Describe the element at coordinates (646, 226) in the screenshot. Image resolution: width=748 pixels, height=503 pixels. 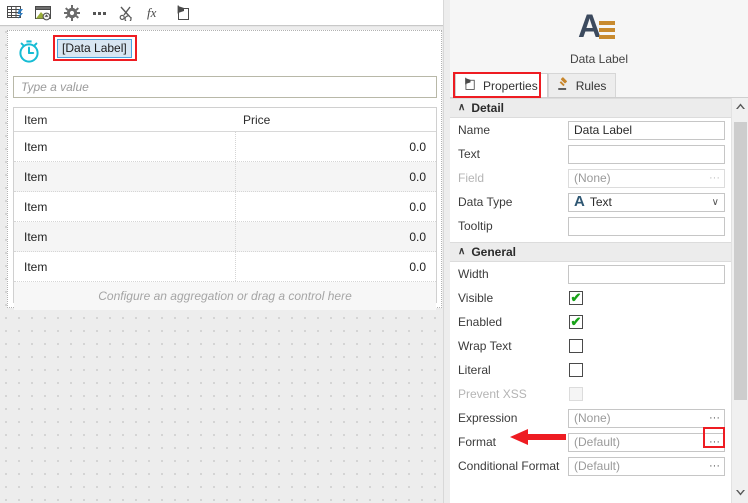
I see `tooltip-input` at that location.